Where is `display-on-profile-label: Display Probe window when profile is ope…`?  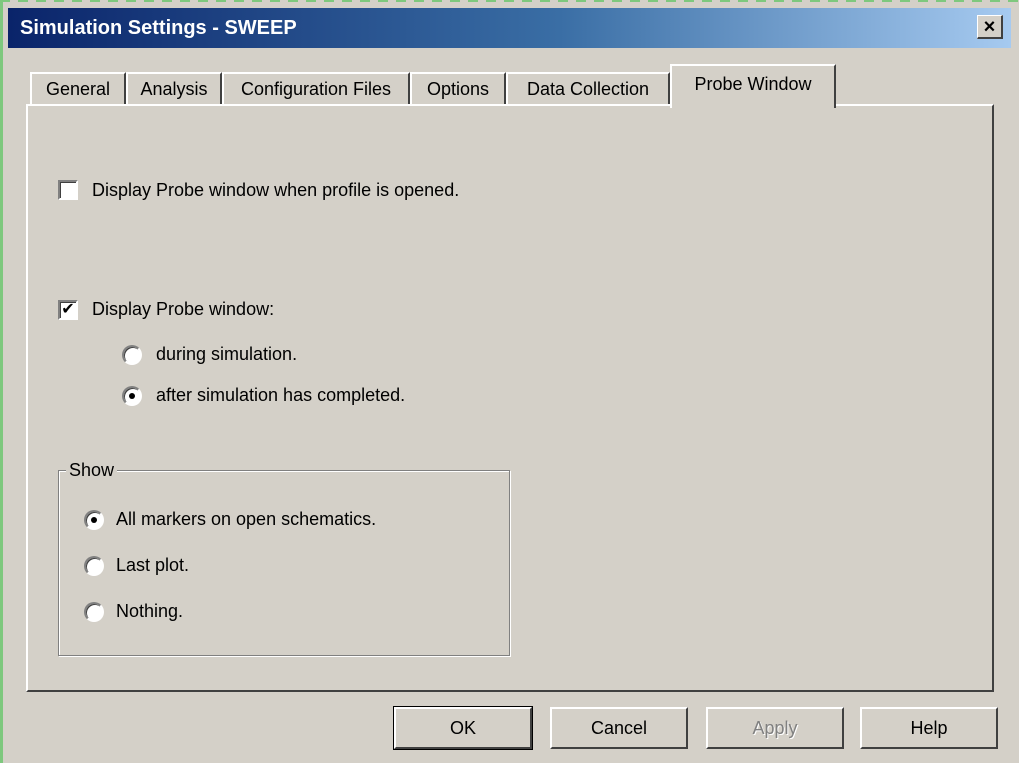
display-on-profile-label: Display Probe window when profile is ope… is located at coordinates (275, 190).